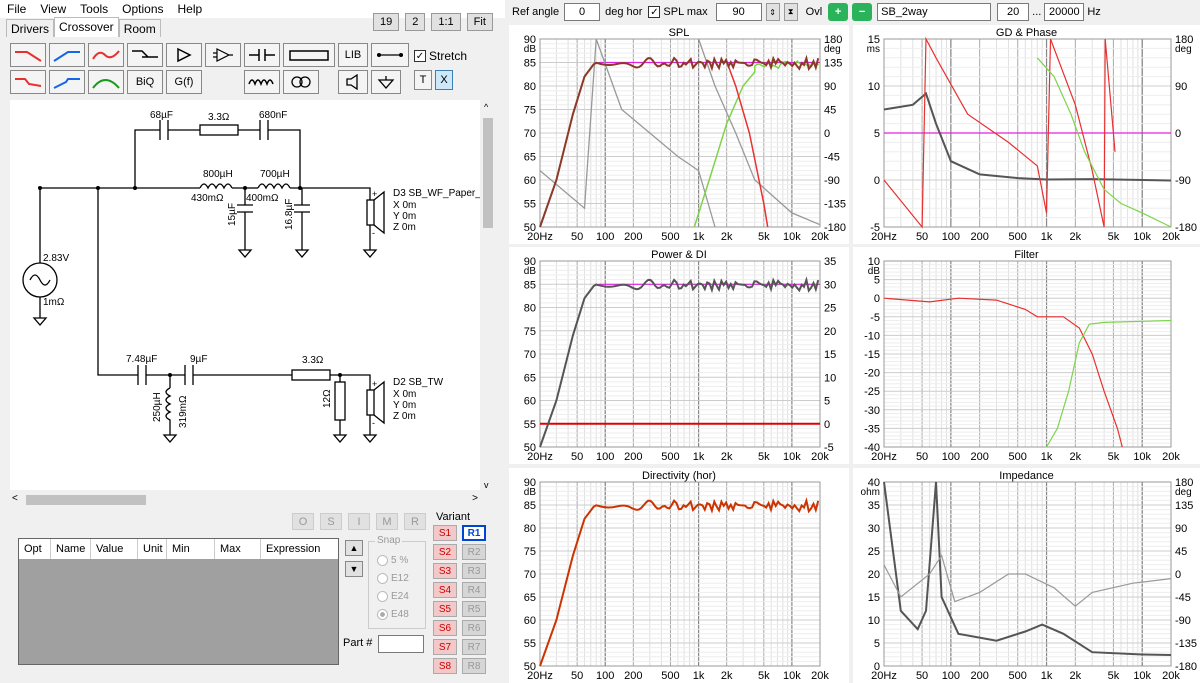  I want to click on spl-max-reset-icon: ⧗, so click(790, 12).